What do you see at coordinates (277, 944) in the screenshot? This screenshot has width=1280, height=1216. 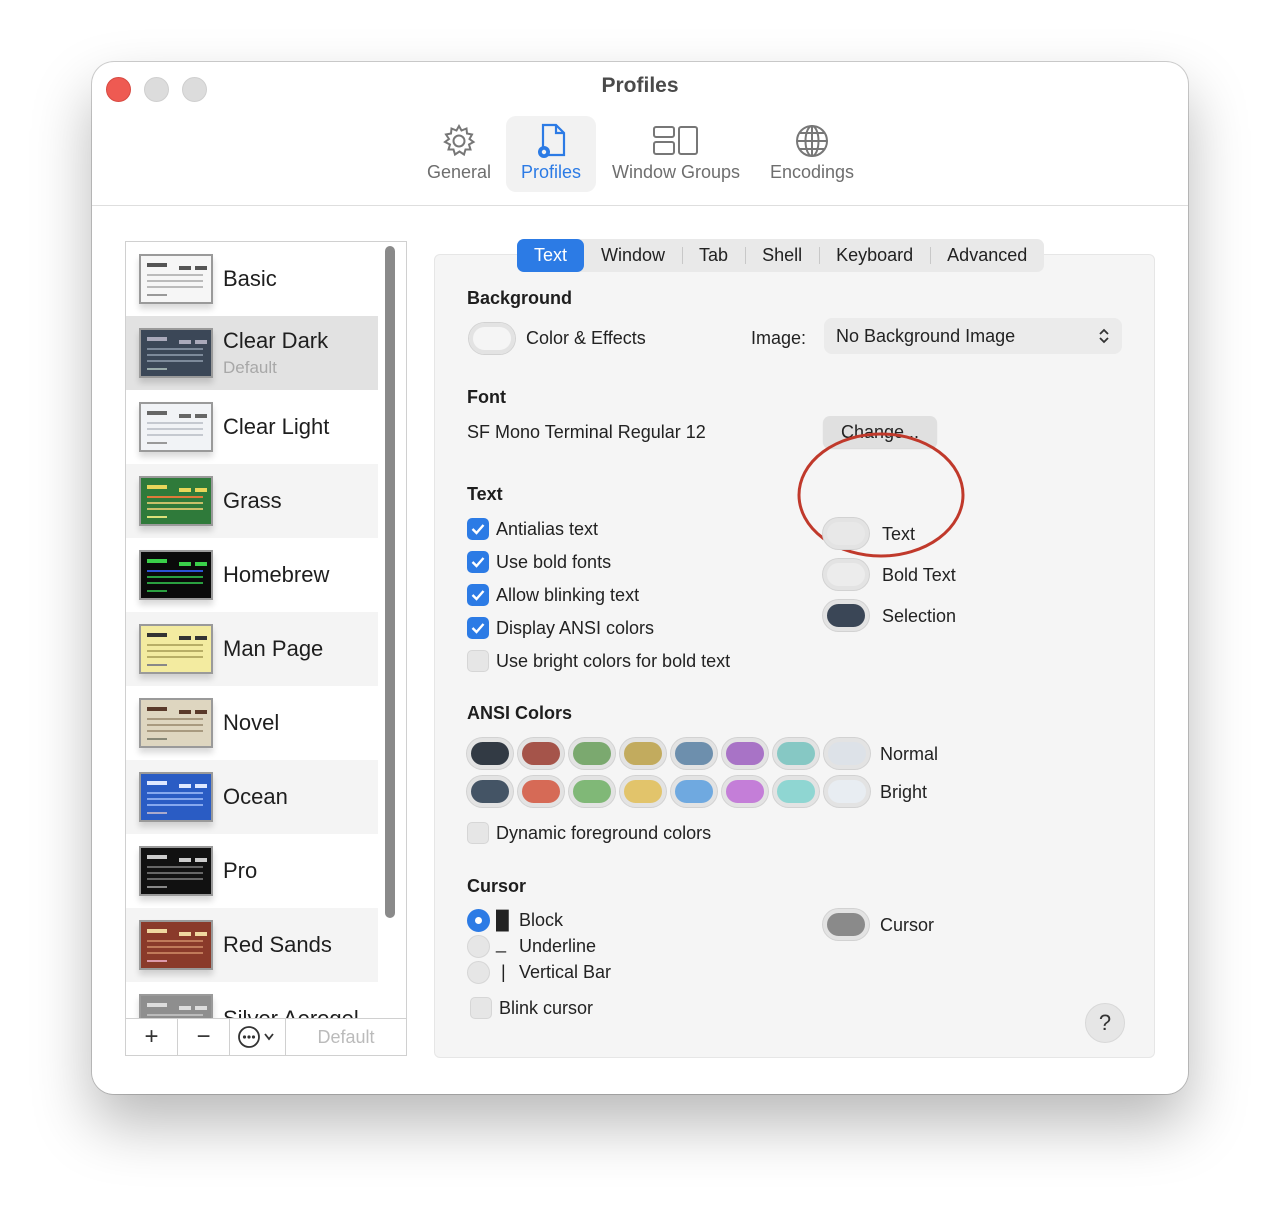 I see `profile-name: Red Sands` at bounding box center [277, 944].